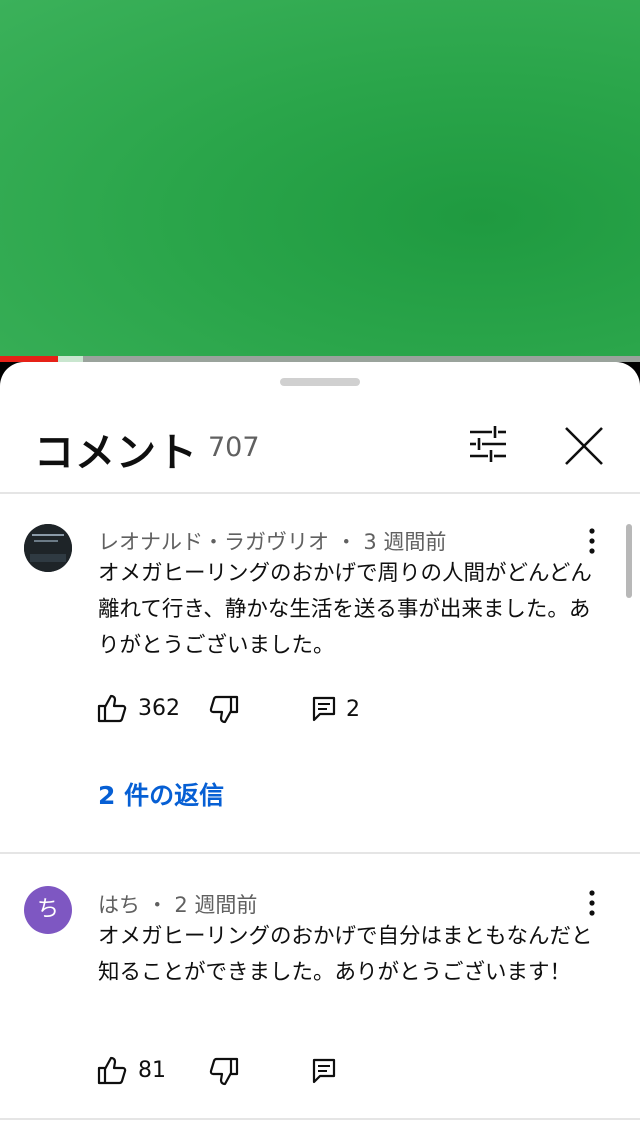  Describe the element at coordinates (629, 561) in the screenshot. I see `scrollbar` at that location.